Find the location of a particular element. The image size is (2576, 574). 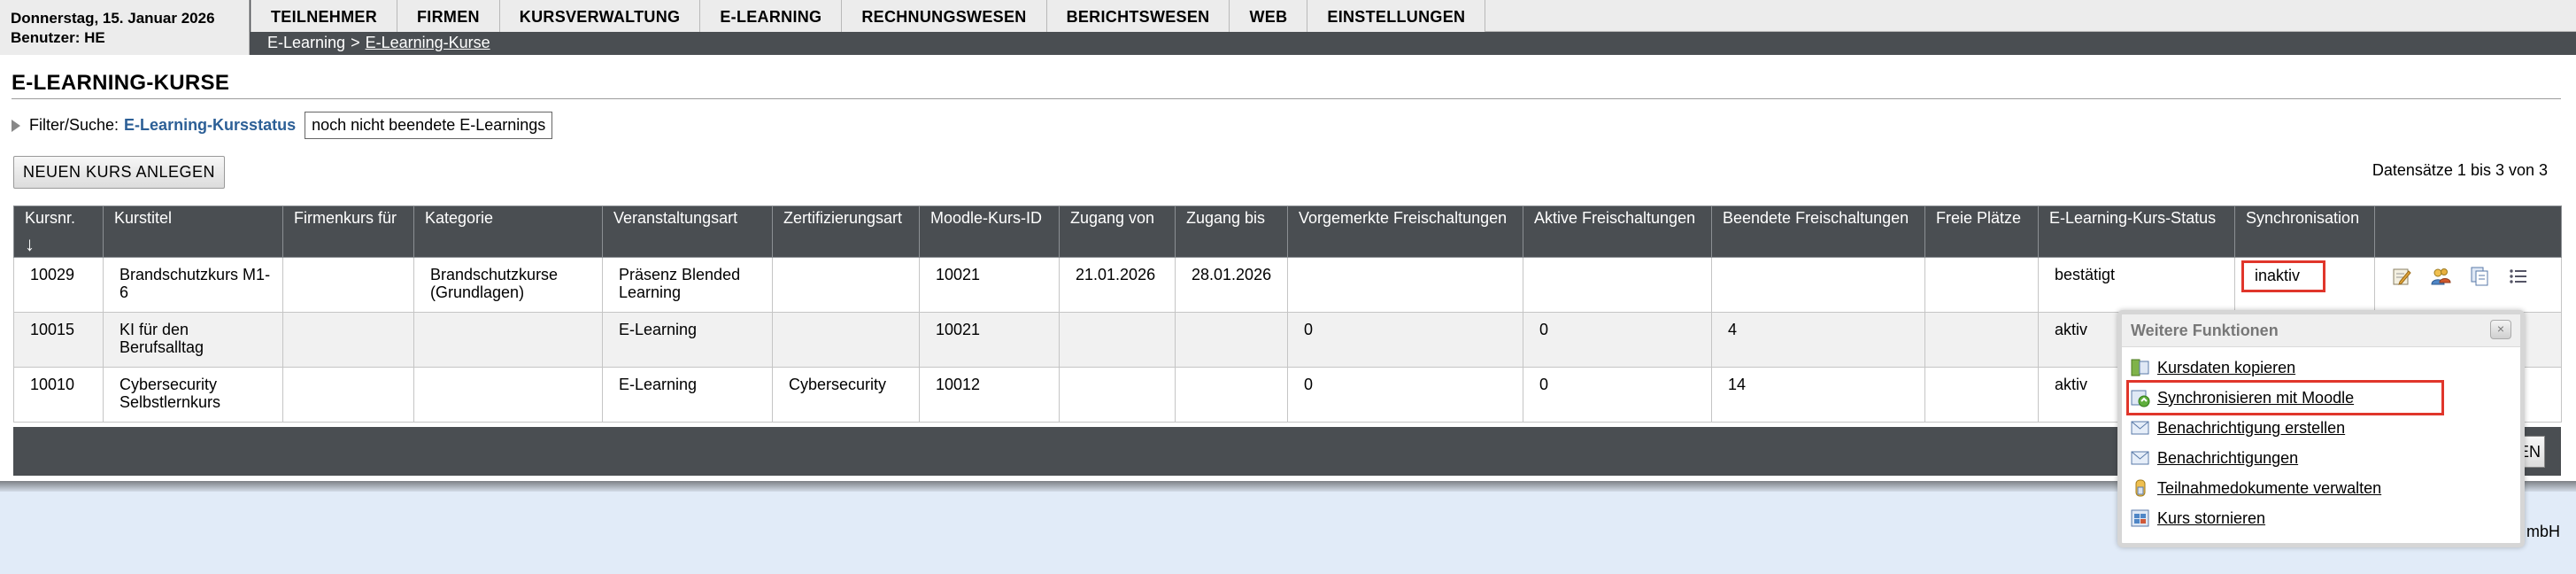

cell-zertifizierungsart: Cybersecurity is located at coordinates (846, 395).